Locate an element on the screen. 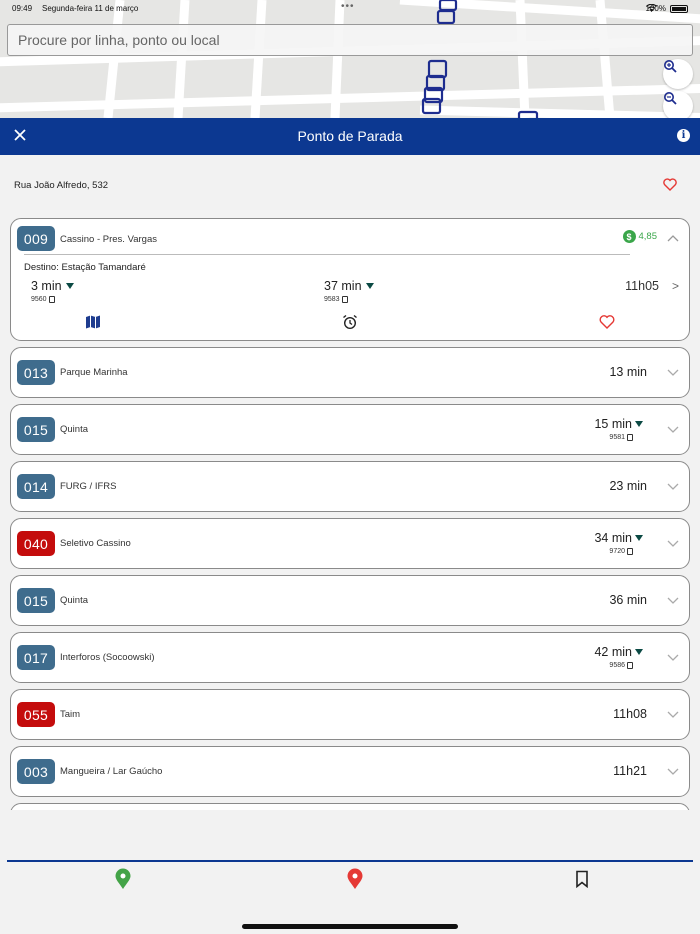 This screenshot has width=700, height=934. bookmark-icon is located at coordinates (582, 879).